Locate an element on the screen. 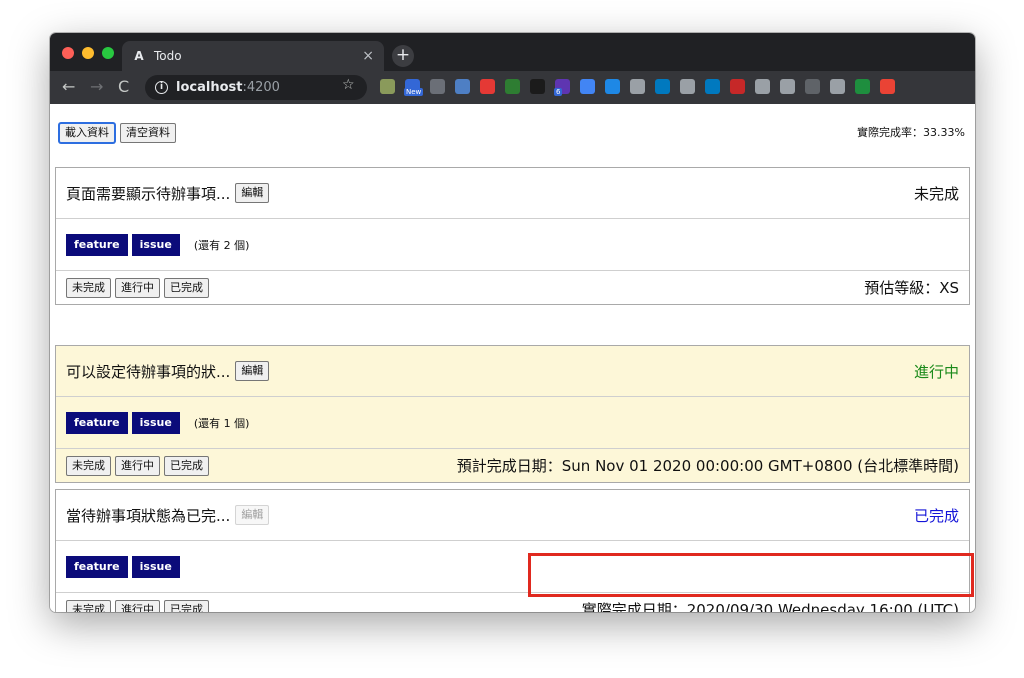 The width and height of the screenshot is (1024, 678). phone-extension-icon is located at coordinates (812, 86).